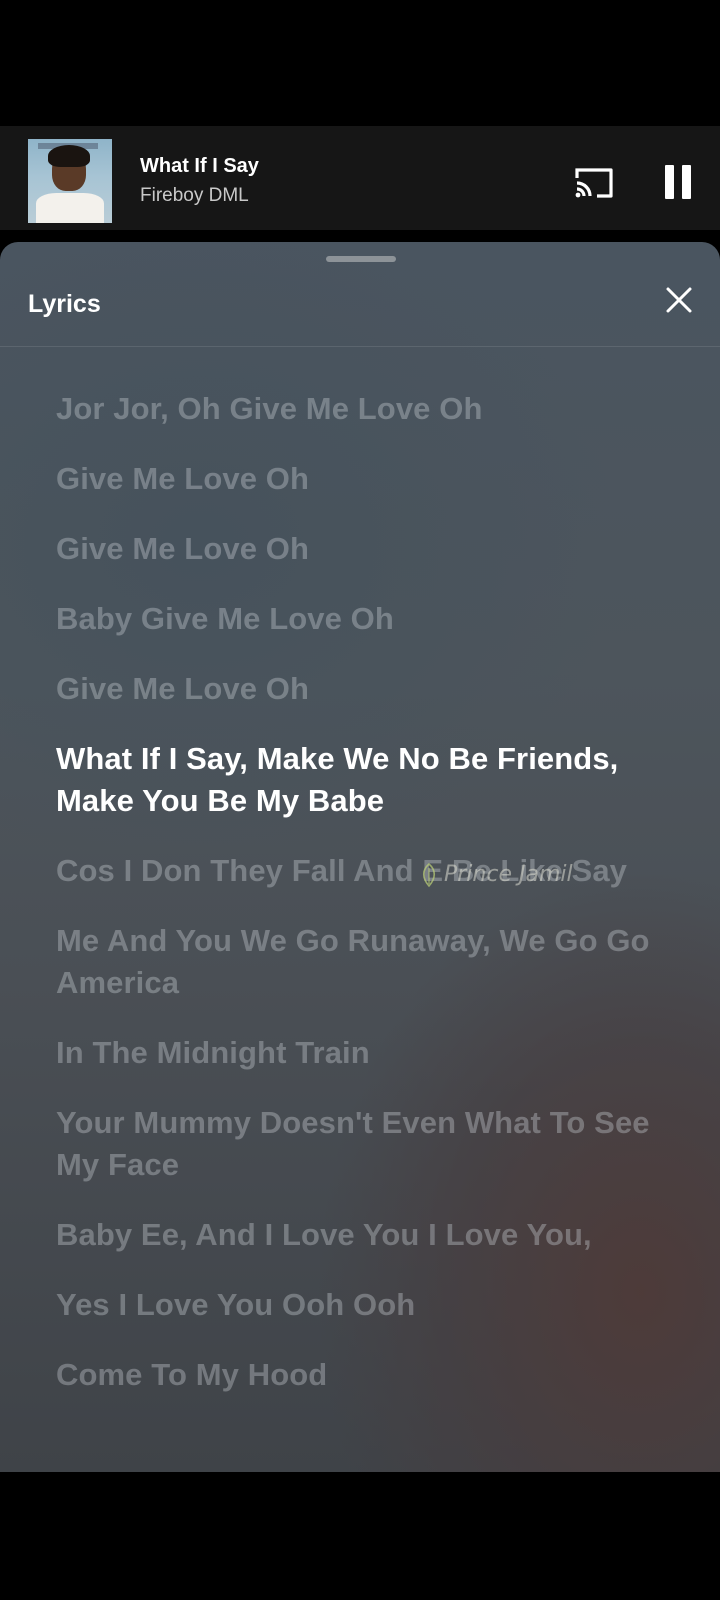 The width and height of the screenshot is (720, 1600). What do you see at coordinates (69, 156) in the screenshot?
I see `album-art-hair` at bounding box center [69, 156].